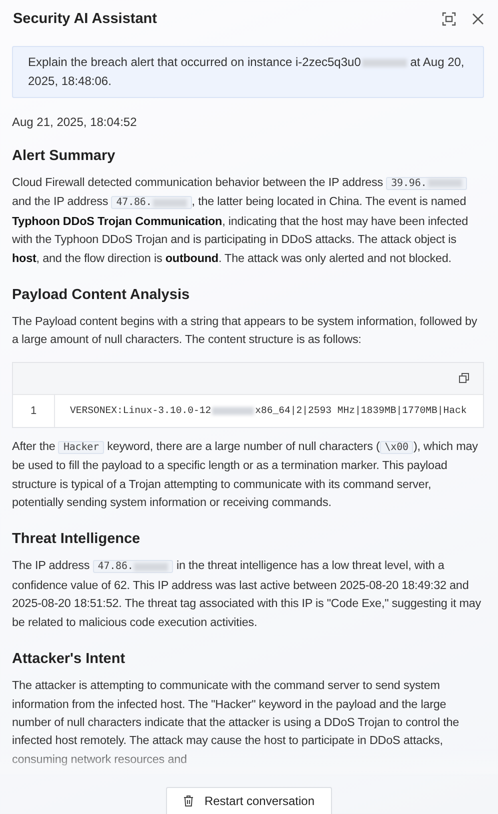  I want to click on restart-button: Restart conversation, so click(249, 800).